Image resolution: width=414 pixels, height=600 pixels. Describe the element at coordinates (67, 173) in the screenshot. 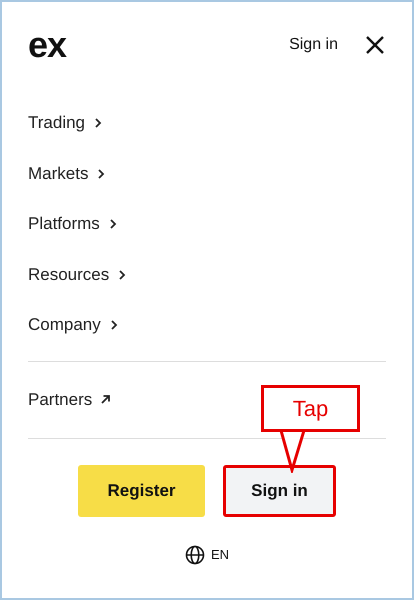

I see `menu-item: Markets` at that location.